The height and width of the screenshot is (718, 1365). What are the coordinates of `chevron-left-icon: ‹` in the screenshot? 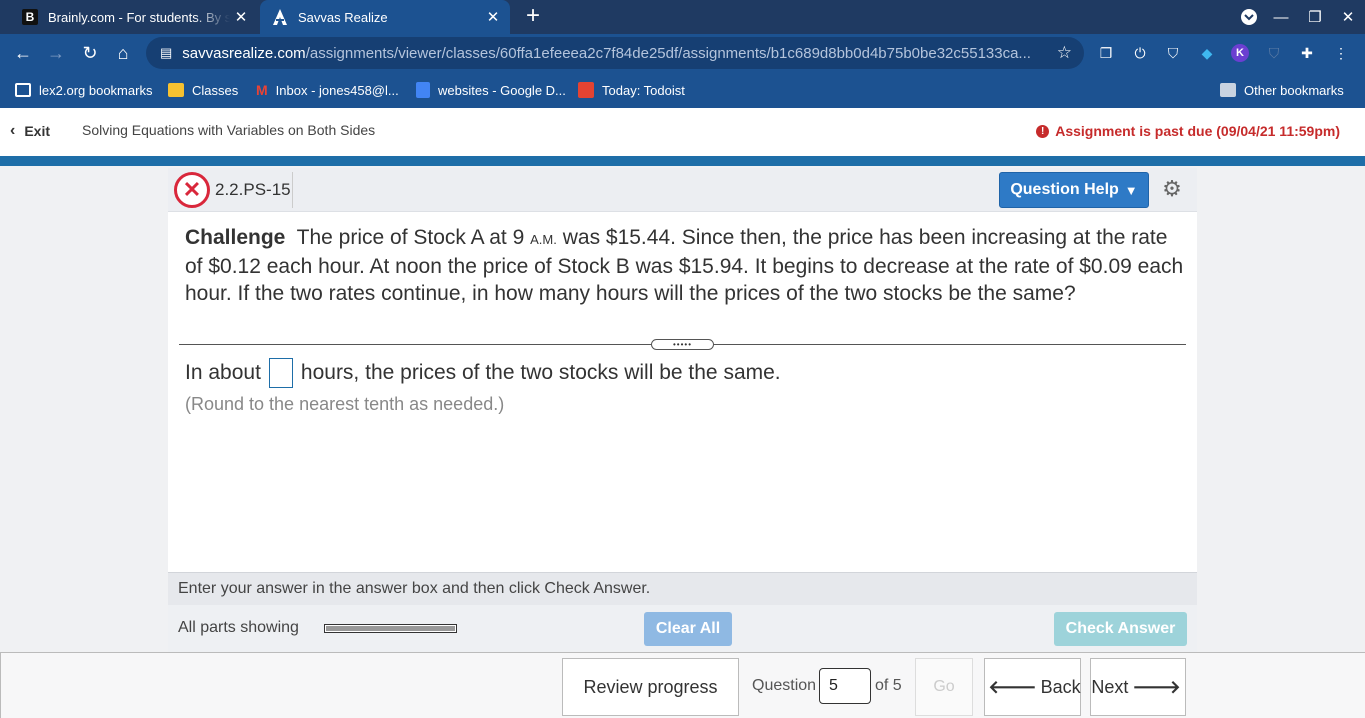 It's located at (13, 130).